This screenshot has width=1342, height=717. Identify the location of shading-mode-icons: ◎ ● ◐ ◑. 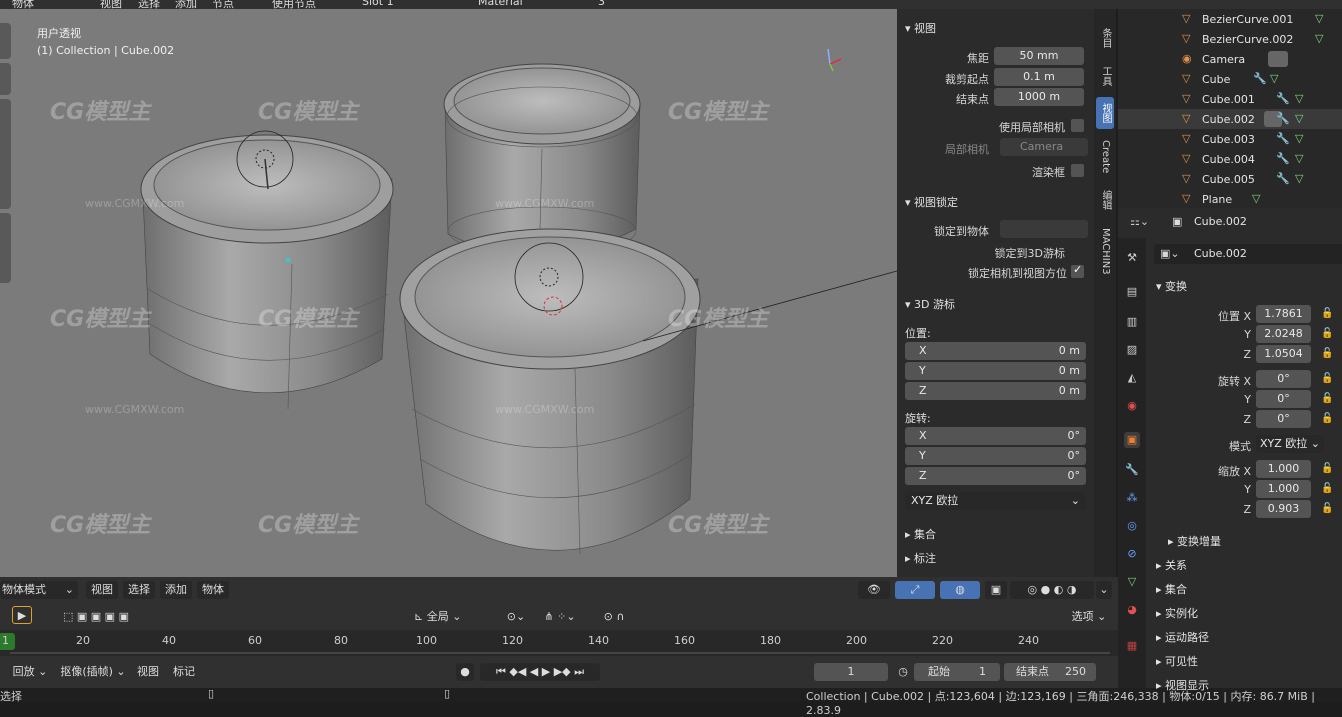
(1052, 590).